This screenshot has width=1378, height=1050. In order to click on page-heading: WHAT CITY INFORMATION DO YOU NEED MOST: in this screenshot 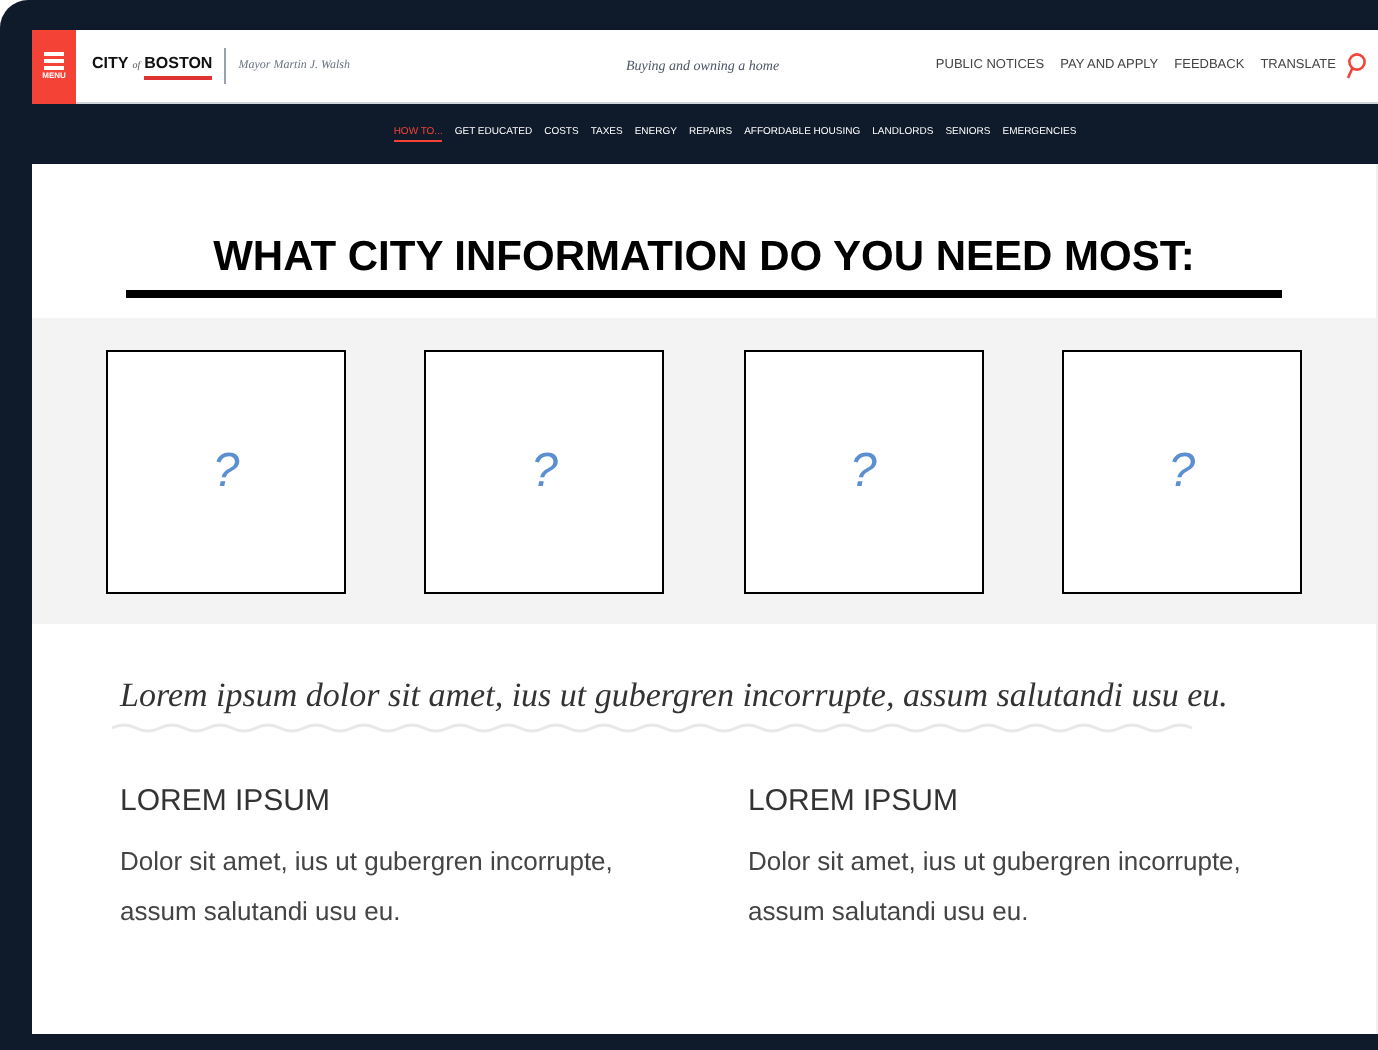, I will do `click(704, 257)`.